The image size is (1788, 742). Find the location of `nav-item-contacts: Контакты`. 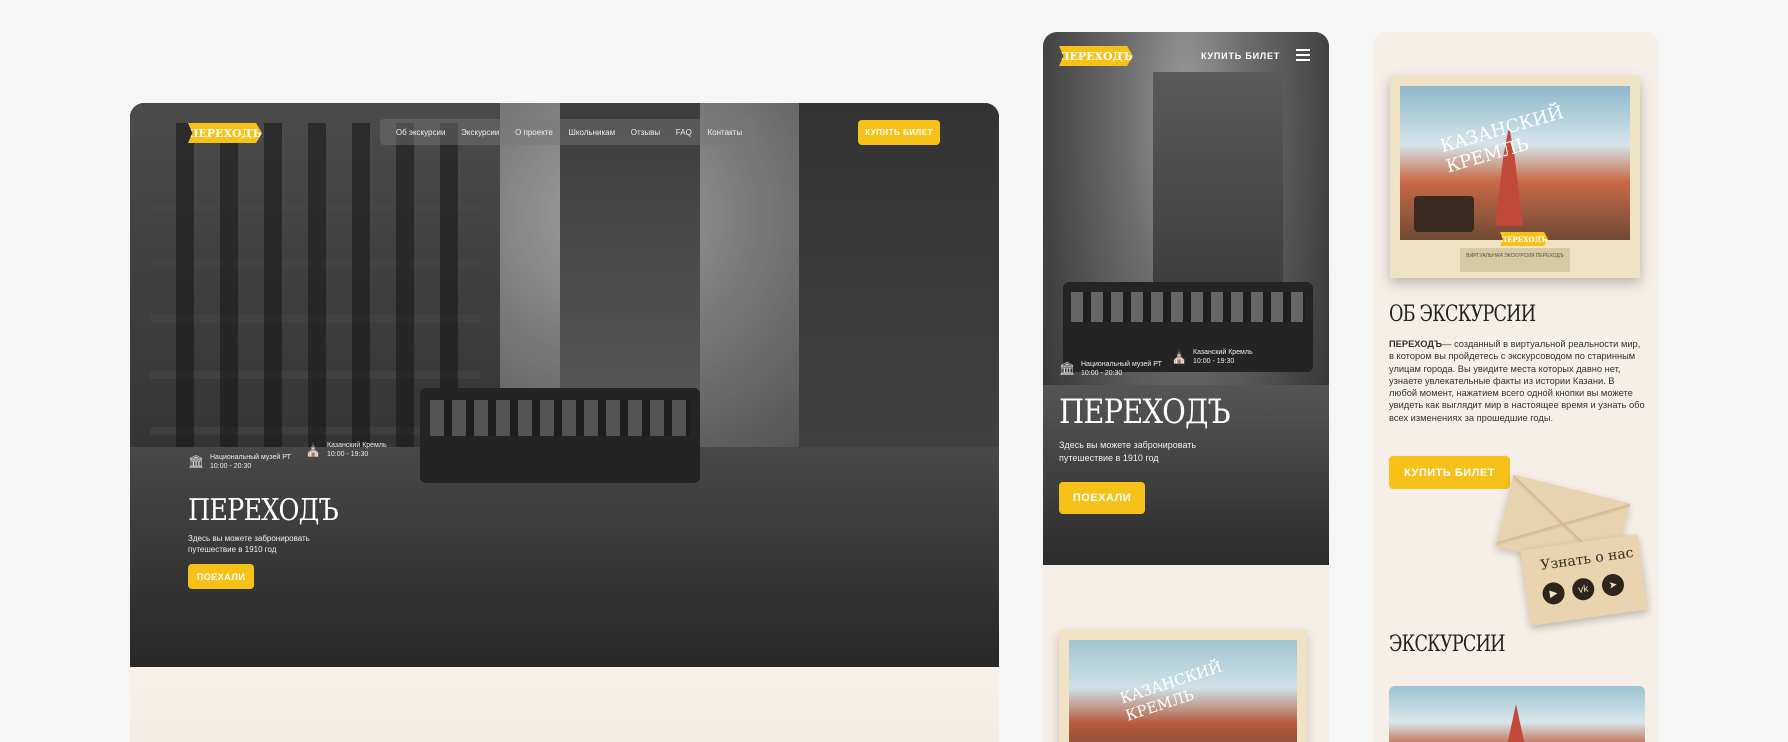

nav-item-contacts: Контакты is located at coordinates (725, 132).